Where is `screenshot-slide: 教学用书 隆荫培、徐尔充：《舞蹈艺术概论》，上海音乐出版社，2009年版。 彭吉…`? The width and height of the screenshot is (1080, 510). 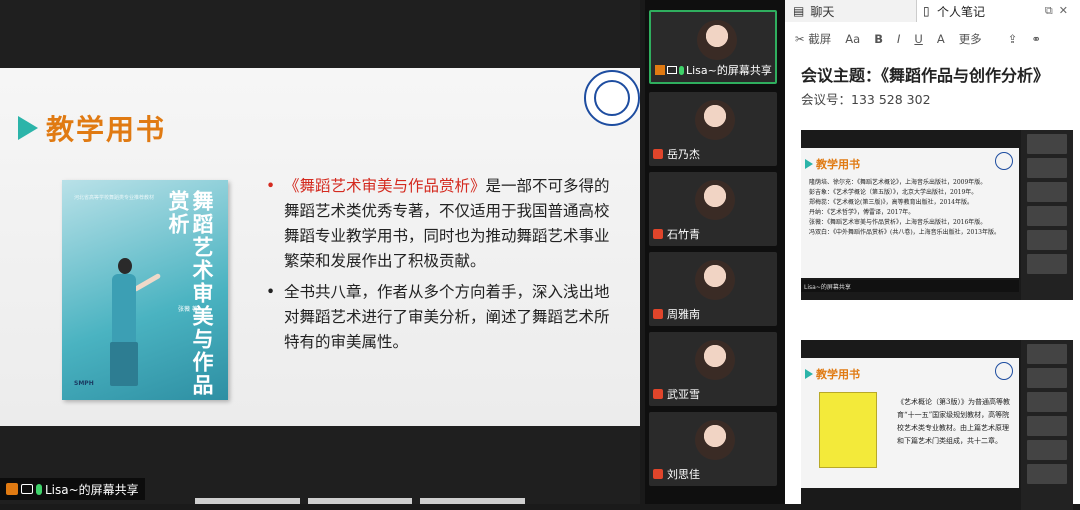 screenshot-slide: 教学用书 隆荫培、徐尔充：《舞蹈艺术概论》，上海音乐出版社，2009年版。 彭吉… is located at coordinates (910, 213).